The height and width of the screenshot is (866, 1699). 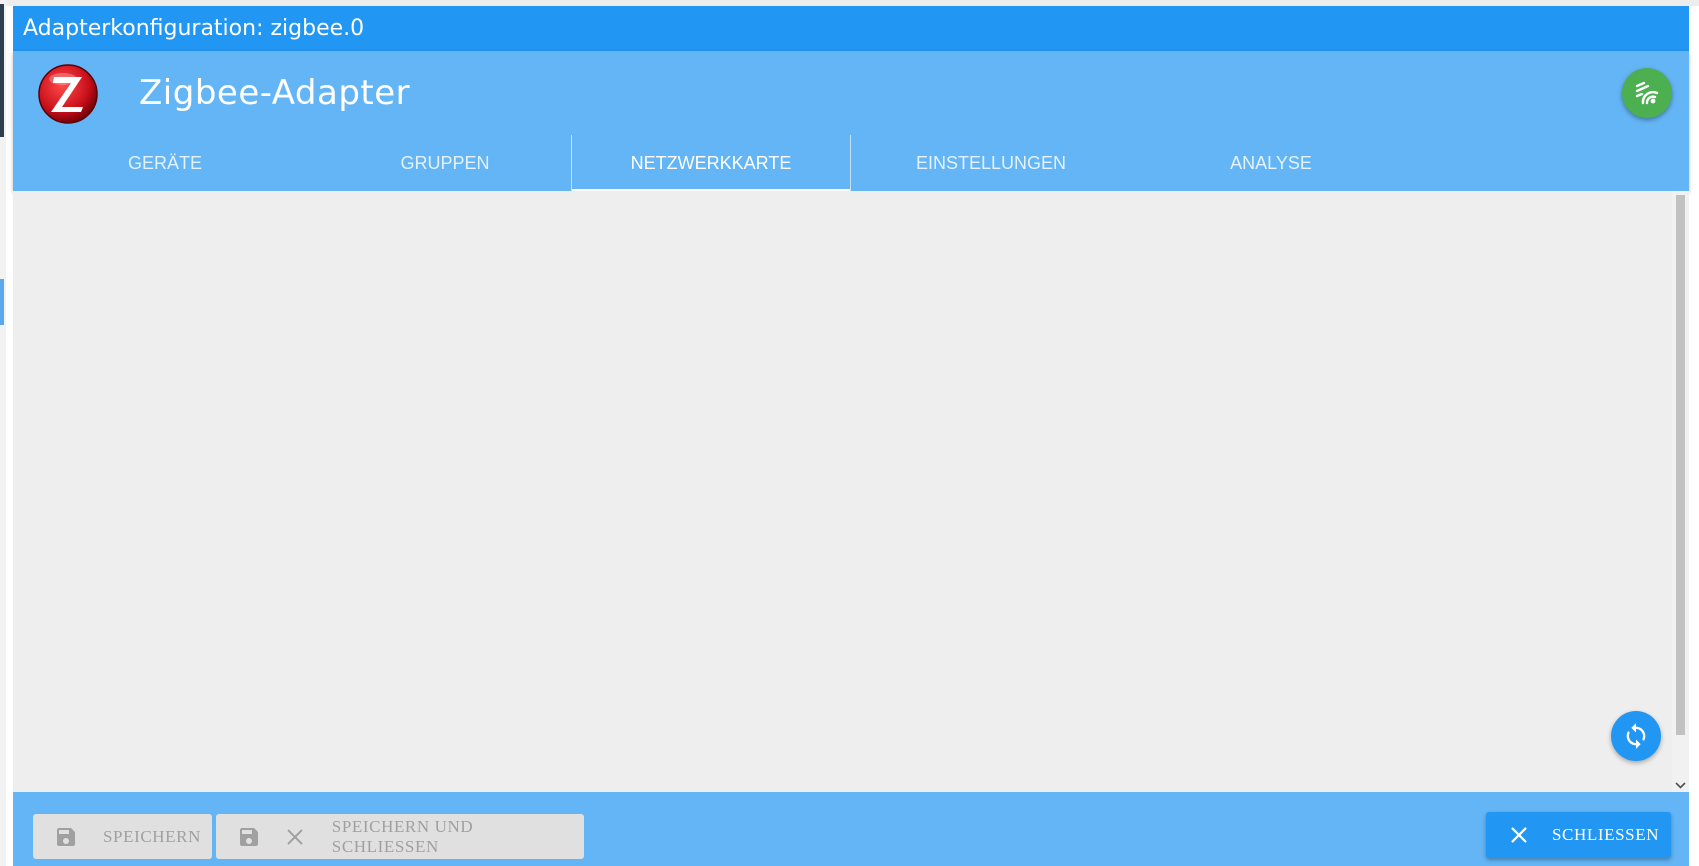 What do you see at coordinates (1680, 465) in the screenshot?
I see `scrollbar-thumb` at bounding box center [1680, 465].